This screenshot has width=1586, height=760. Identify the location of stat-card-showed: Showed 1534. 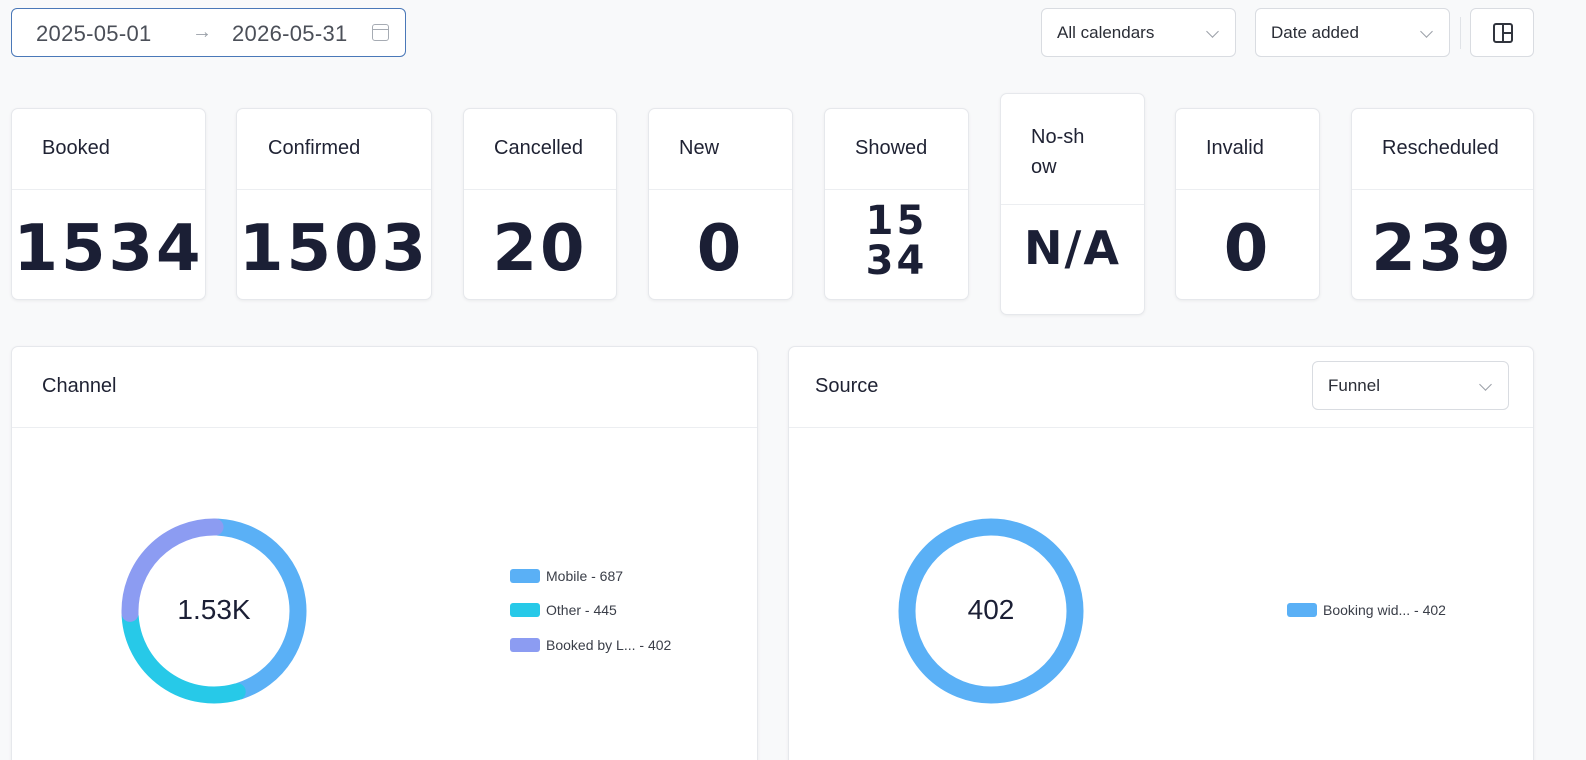
(896, 204).